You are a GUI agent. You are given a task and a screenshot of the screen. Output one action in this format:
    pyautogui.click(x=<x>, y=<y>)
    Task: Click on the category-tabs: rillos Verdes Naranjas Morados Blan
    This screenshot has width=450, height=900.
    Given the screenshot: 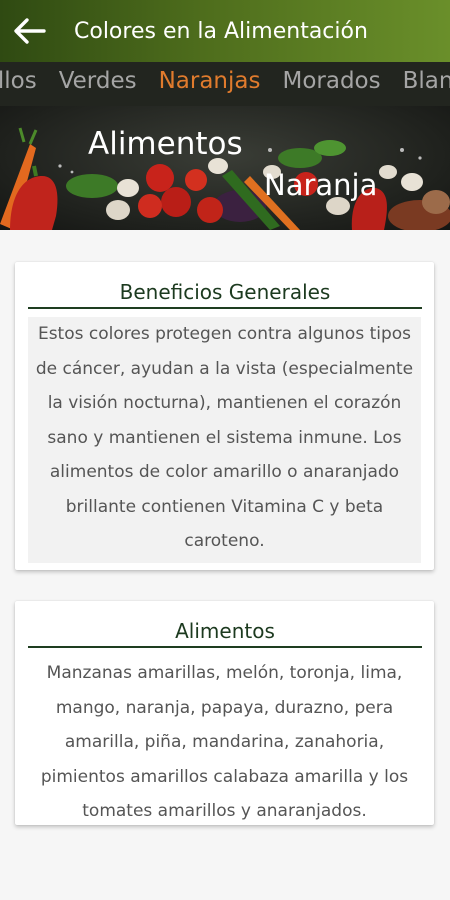 What is the action you would take?
    pyautogui.click(x=225, y=84)
    